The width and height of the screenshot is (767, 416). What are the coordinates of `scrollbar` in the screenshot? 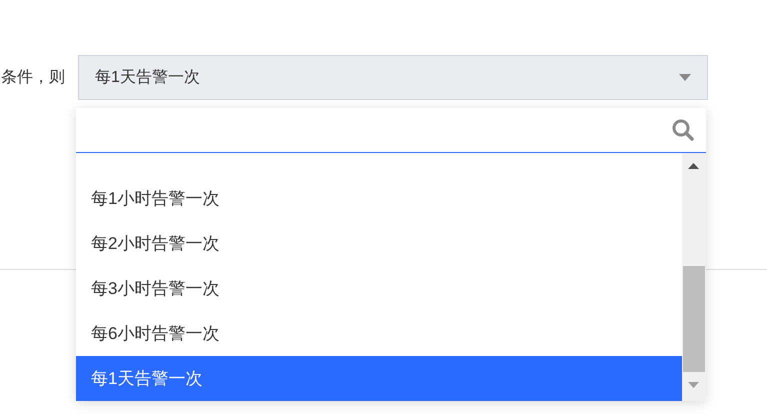 It's located at (694, 277).